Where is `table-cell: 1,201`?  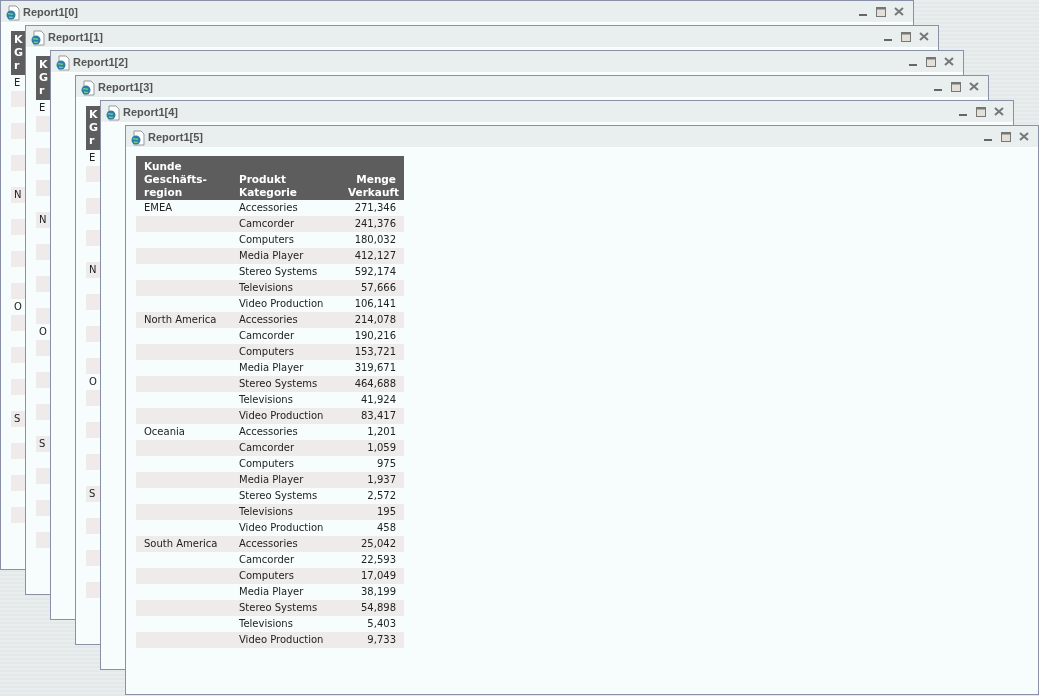 table-cell: 1,201 is located at coordinates (381, 431).